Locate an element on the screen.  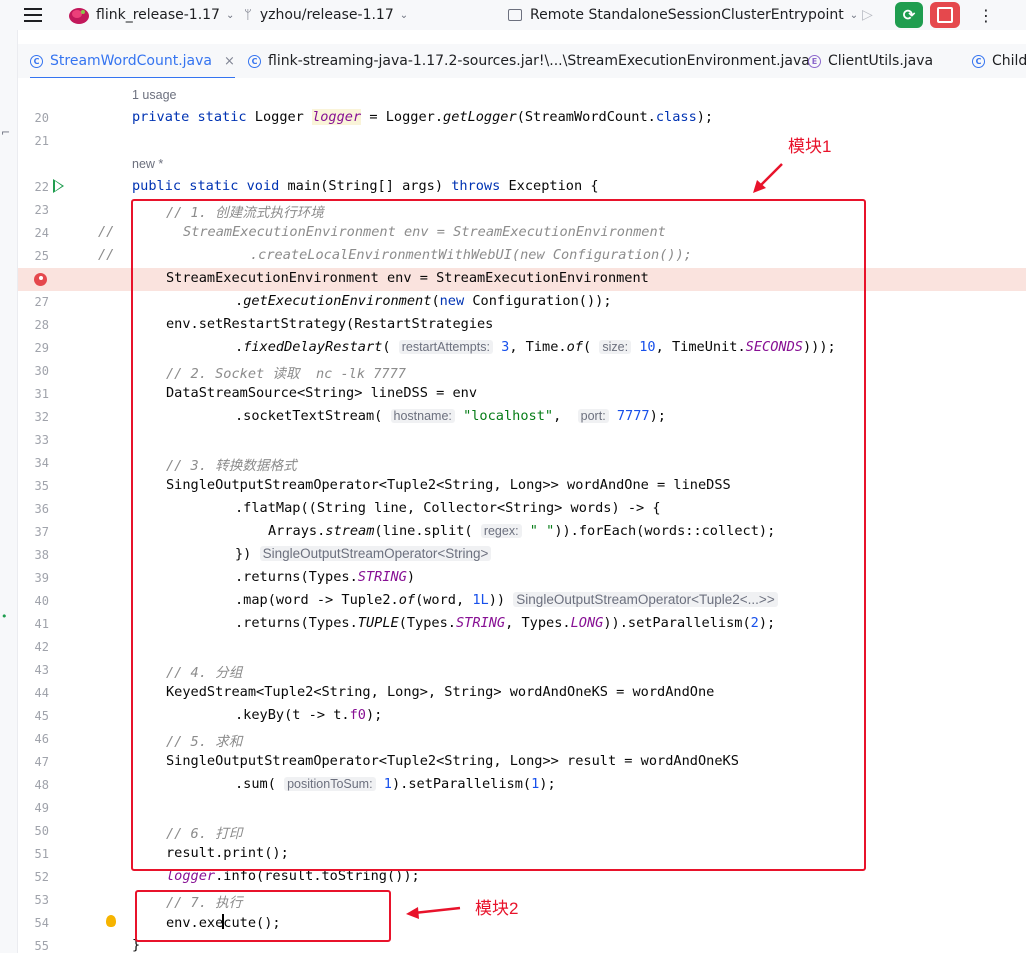
module1-arrow is located at coordinates (768, 178).